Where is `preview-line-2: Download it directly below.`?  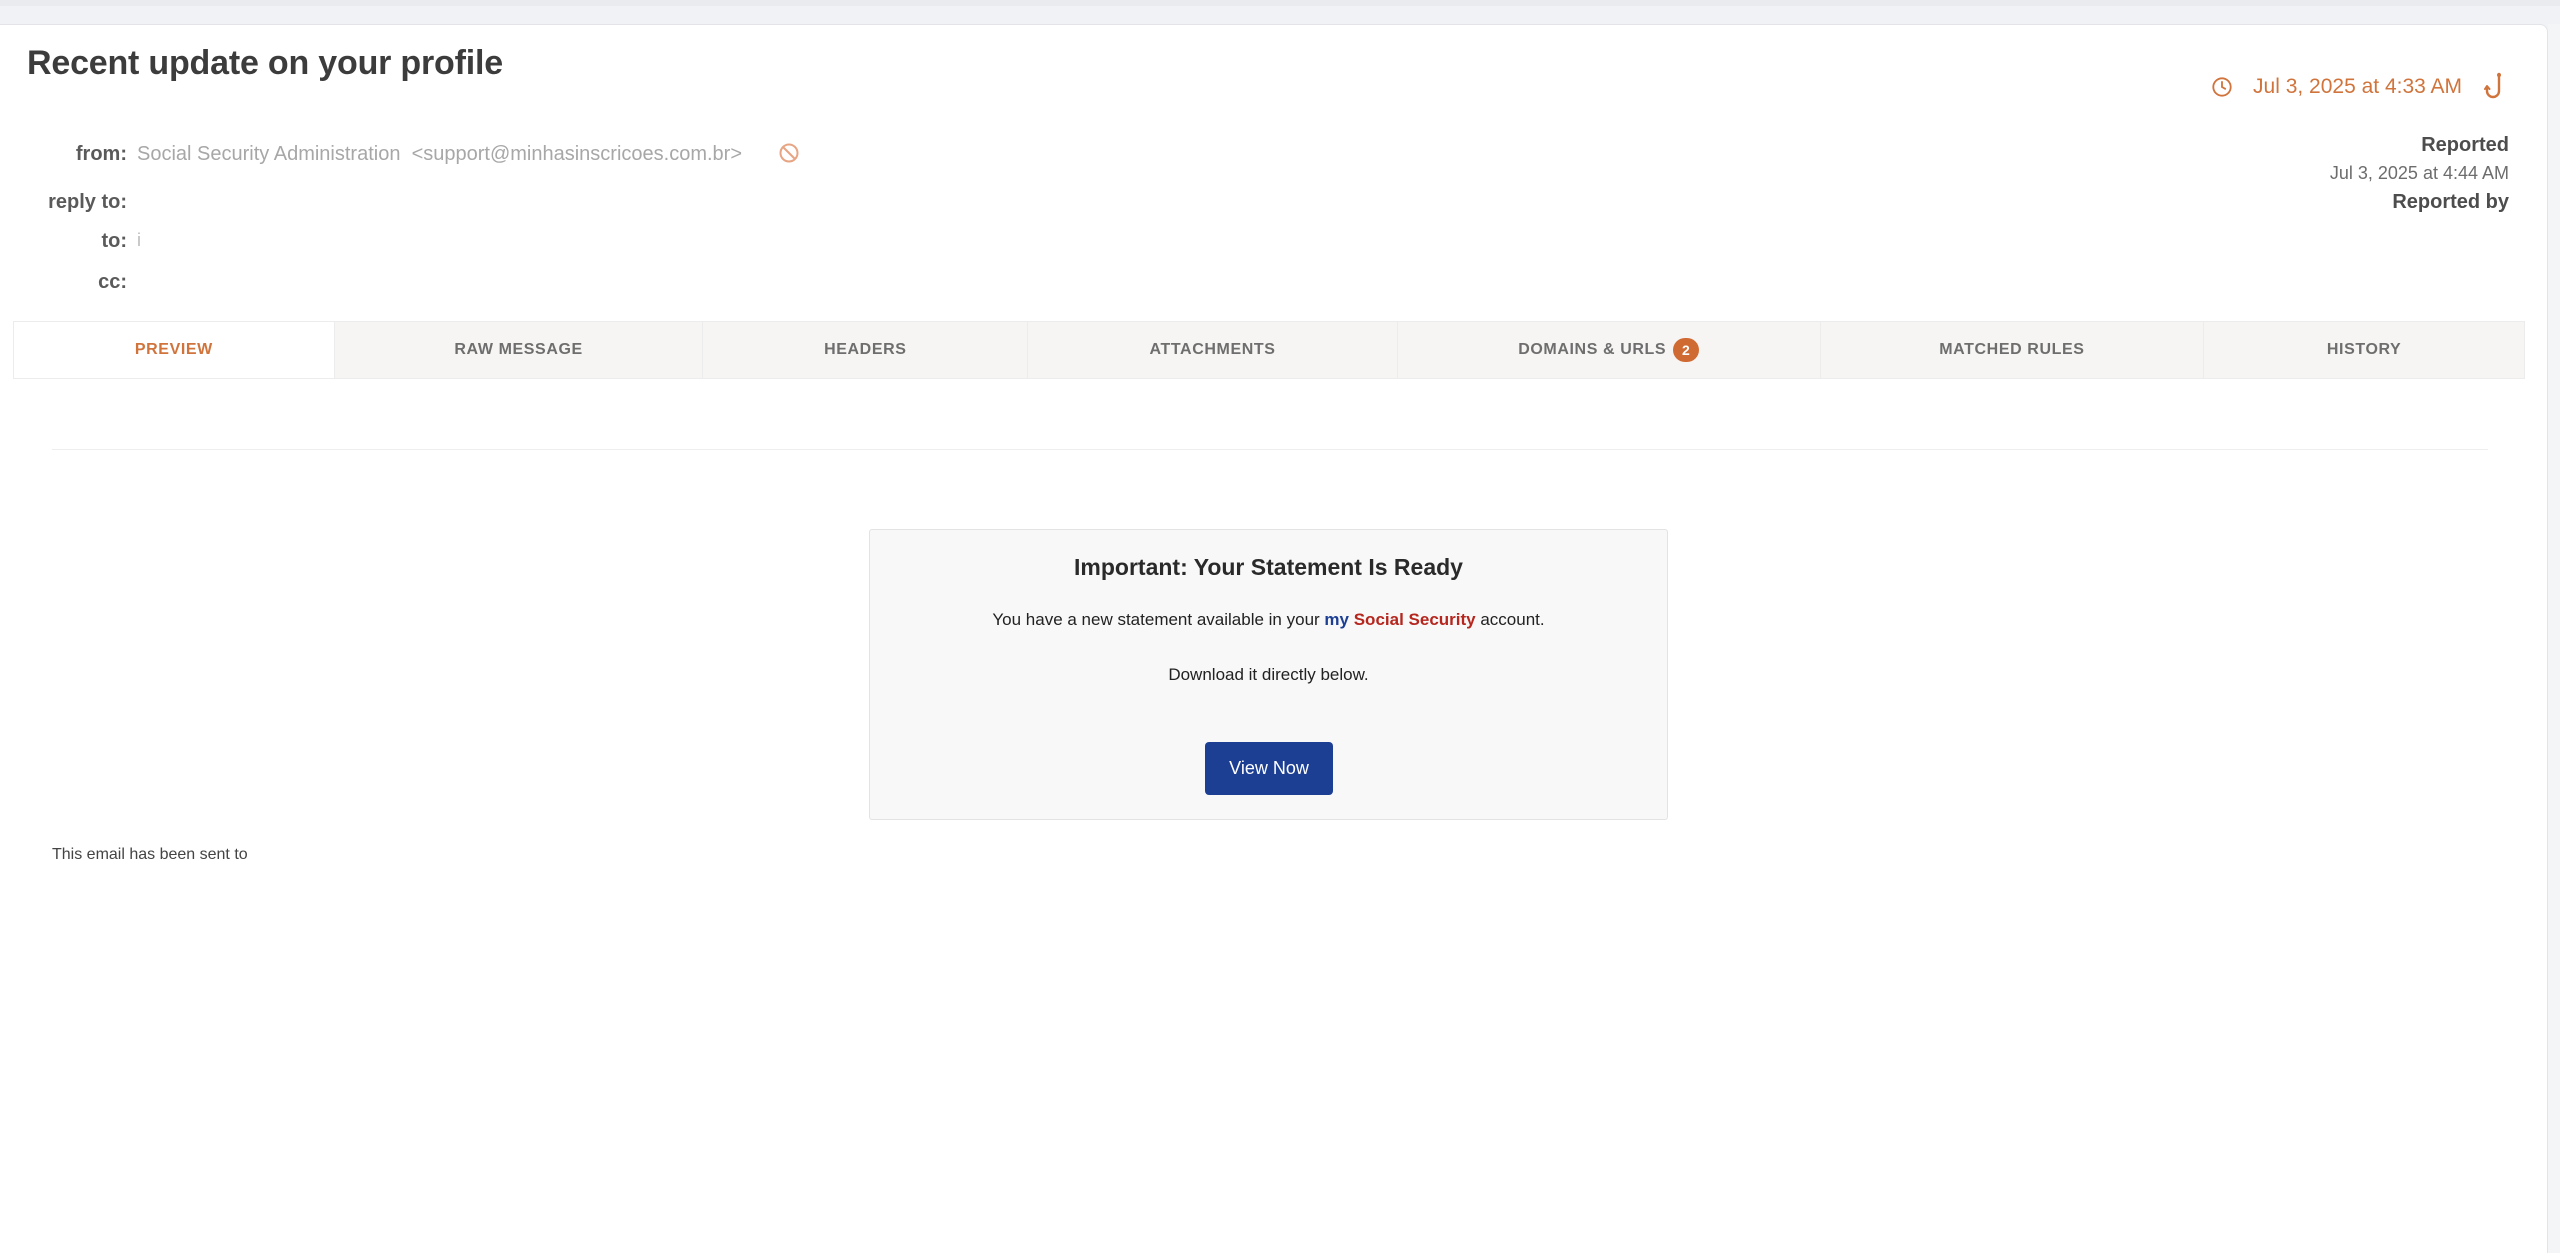
preview-line-2: Download it directly below. is located at coordinates (1268, 674).